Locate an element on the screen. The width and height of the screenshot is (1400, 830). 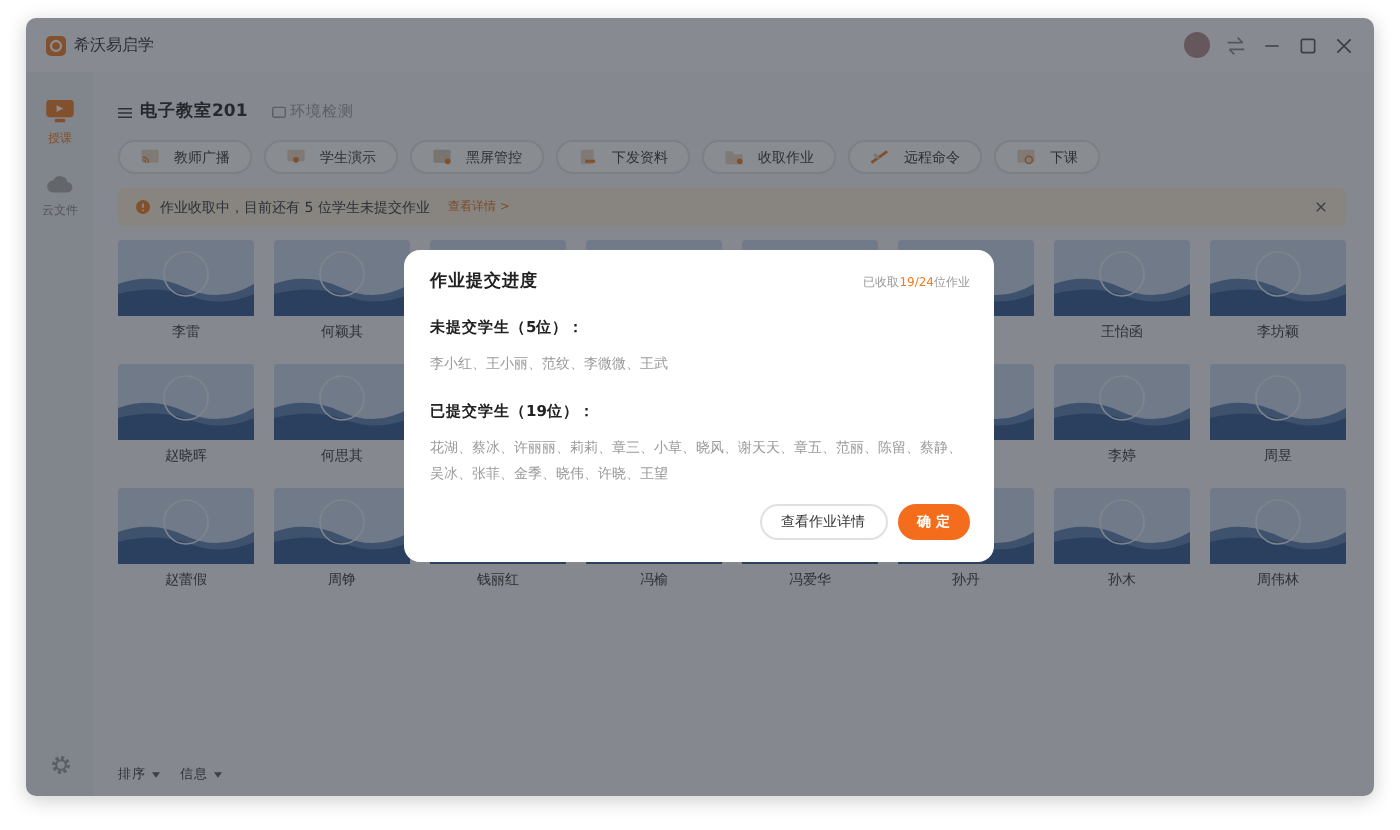
settings-icon is located at coordinates (60, 765).